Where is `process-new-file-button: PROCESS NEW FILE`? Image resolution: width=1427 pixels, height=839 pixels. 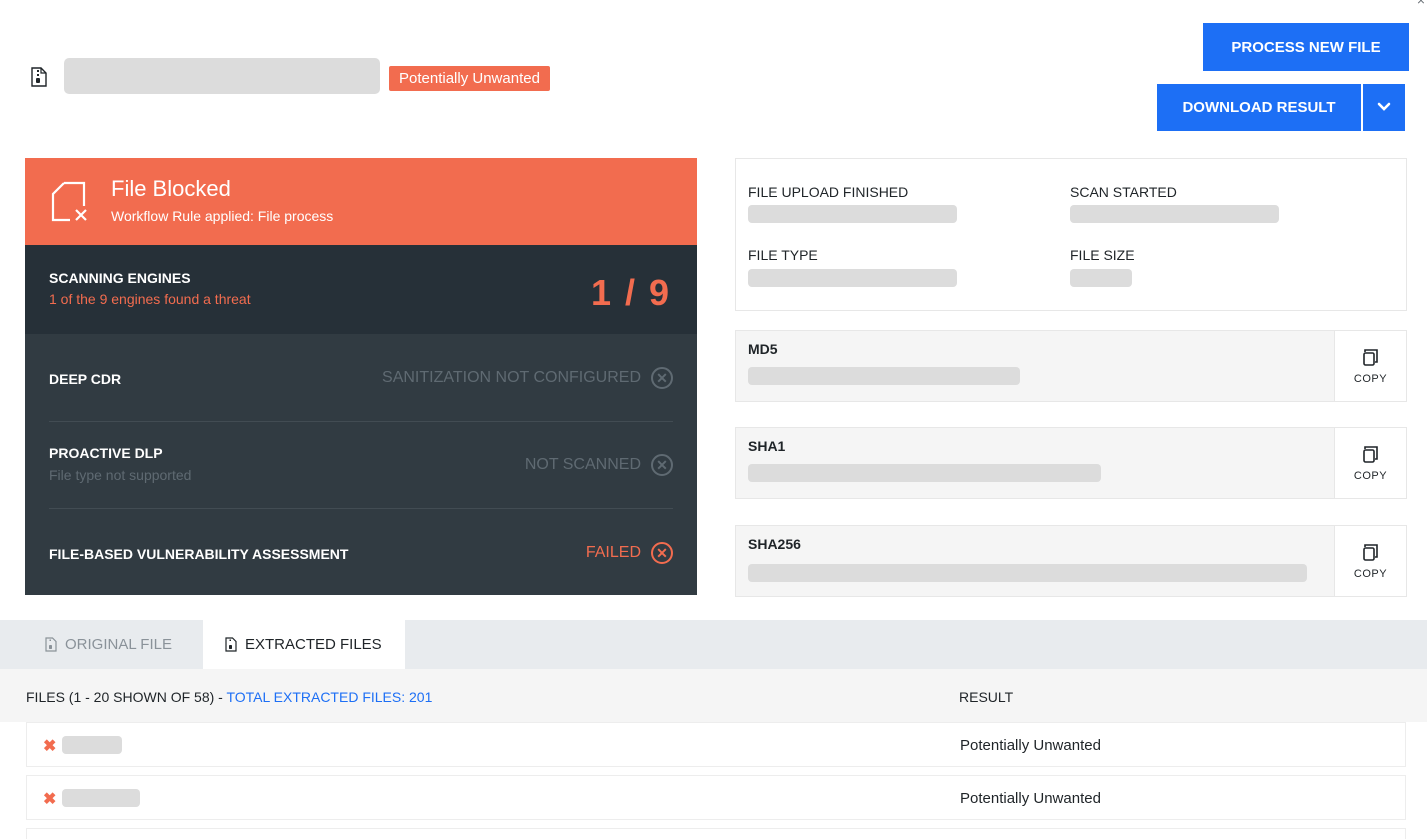
process-new-file-button: PROCESS NEW FILE is located at coordinates (1306, 47).